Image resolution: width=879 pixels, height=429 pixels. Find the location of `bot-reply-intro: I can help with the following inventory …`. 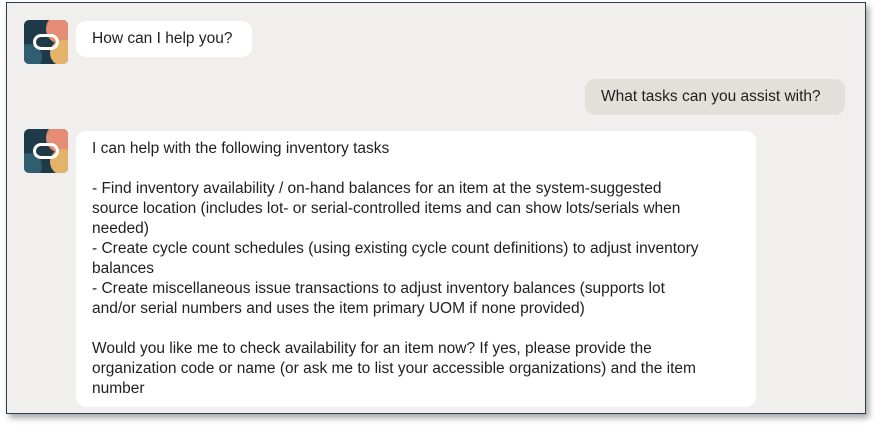

bot-reply-intro: I can help with the following inventory … is located at coordinates (241, 148).